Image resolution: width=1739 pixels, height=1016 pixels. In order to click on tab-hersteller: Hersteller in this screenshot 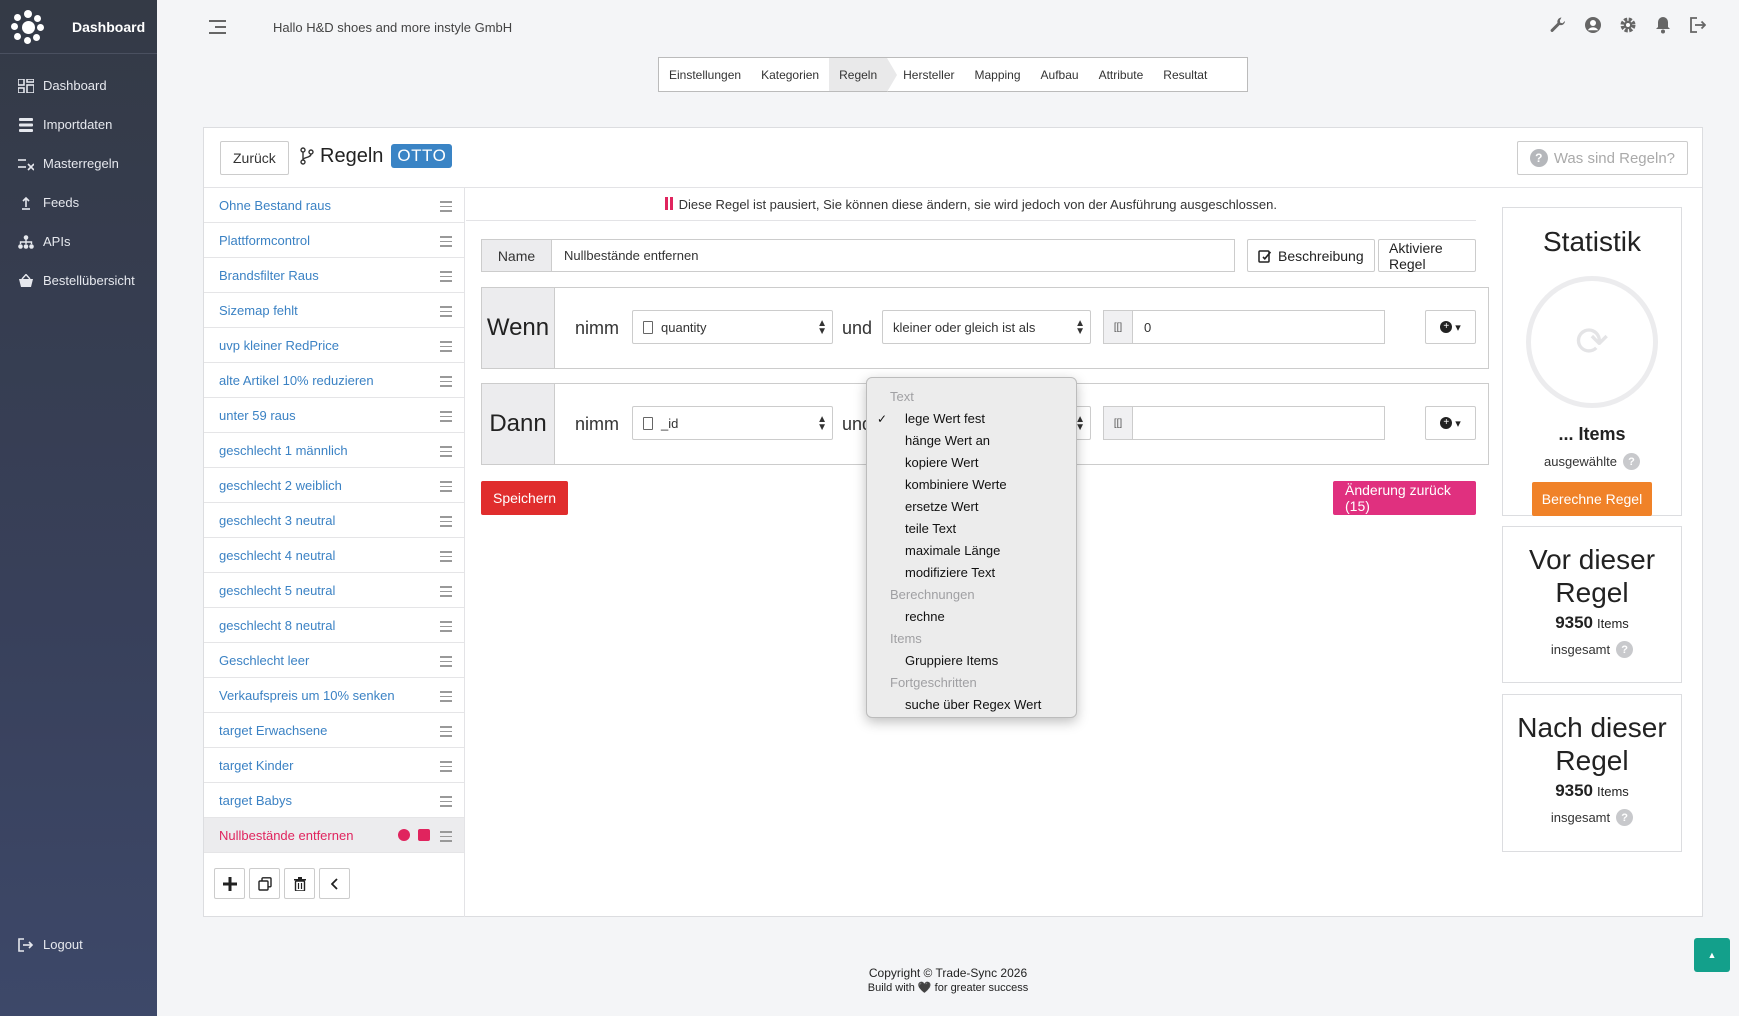, I will do `click(925, 74)`.